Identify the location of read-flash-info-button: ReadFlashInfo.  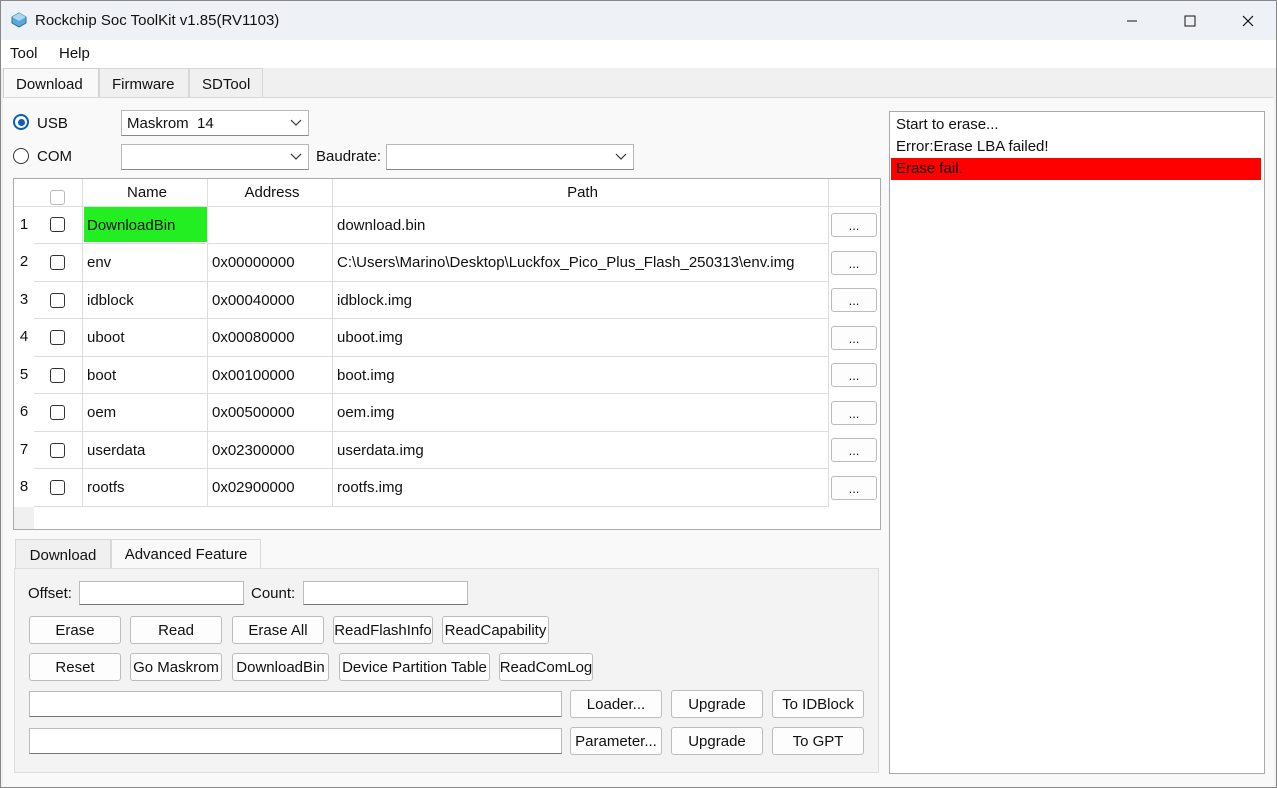
(383, 630).